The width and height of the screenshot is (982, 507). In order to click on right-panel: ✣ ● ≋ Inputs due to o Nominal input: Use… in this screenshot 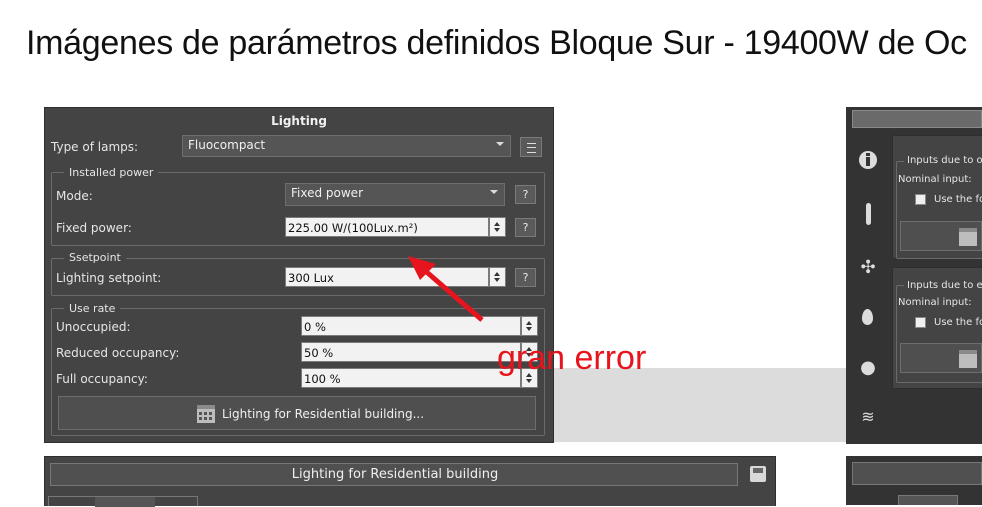, I will do `click(914, 275)`.